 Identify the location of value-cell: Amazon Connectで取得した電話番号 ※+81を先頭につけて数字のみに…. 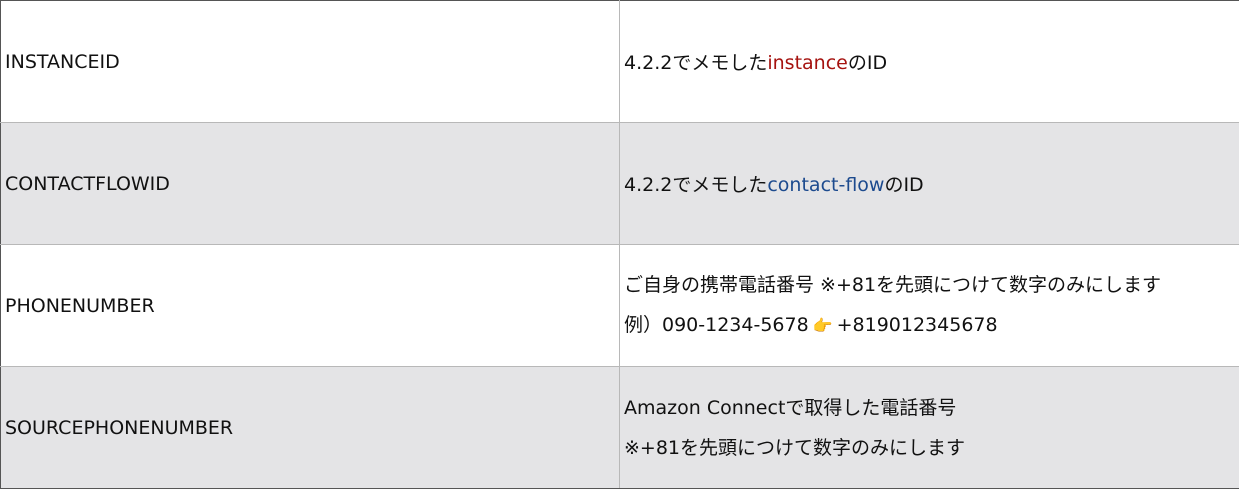
(929, 427).